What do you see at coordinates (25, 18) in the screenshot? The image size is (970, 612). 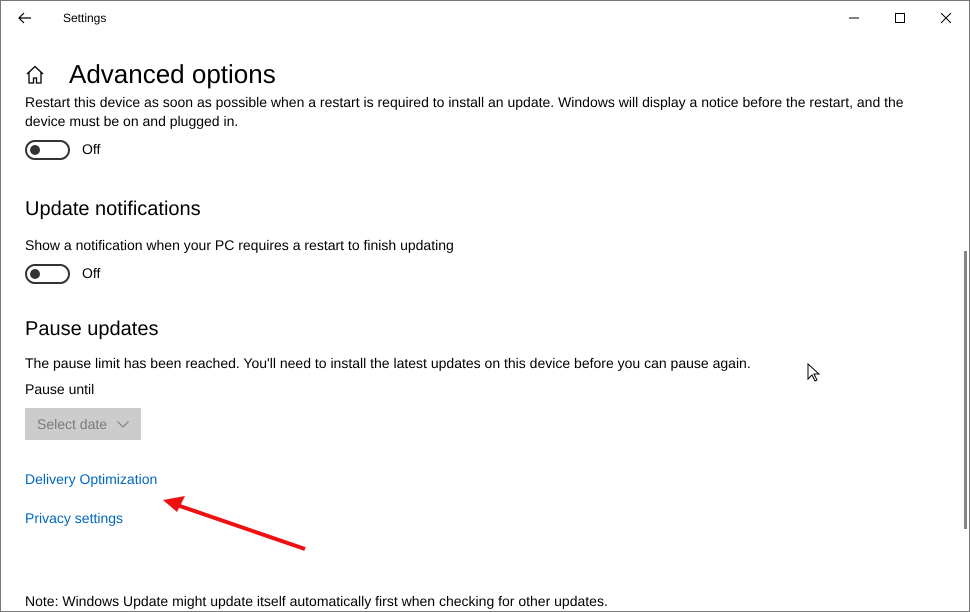 I see `back-arrow-icon` at bounding box center [25, 18].